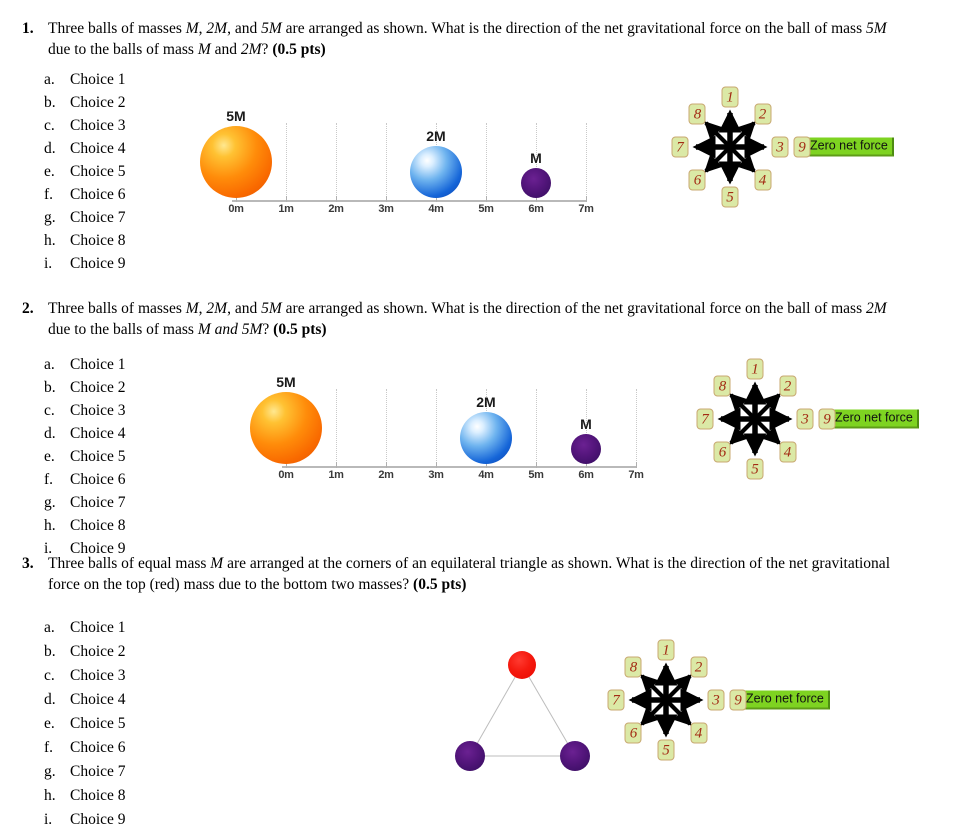 This screenshot has width=966, height=832. What do you see at coordinates (98, 387) in the screenshot?
I see `choice-label: Choice 2` at bounding box center [98, 387].